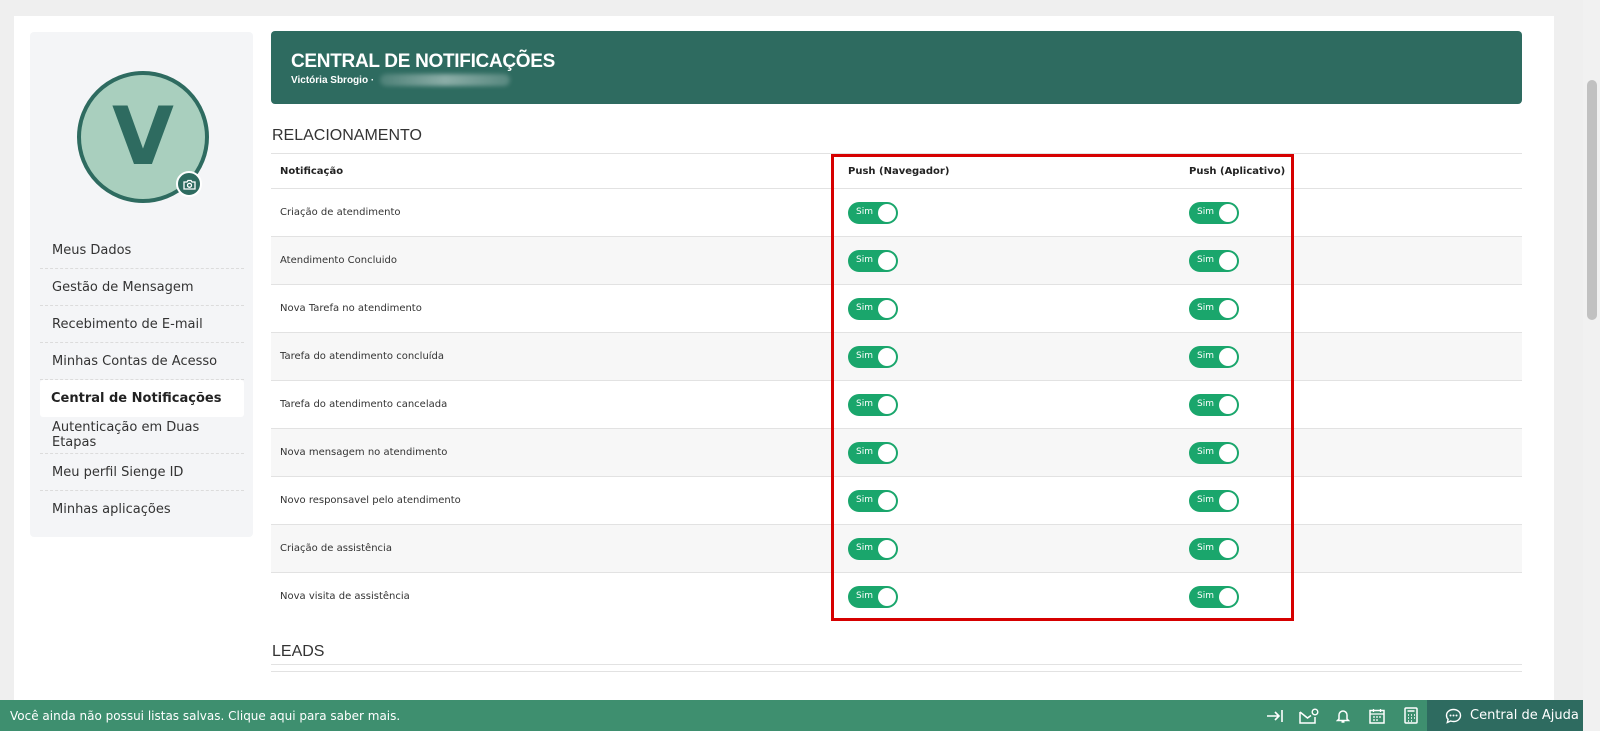  Describe the element at coordinates (1592, 200) in the screenshot. I see `scrollbar-thumb` at that location.